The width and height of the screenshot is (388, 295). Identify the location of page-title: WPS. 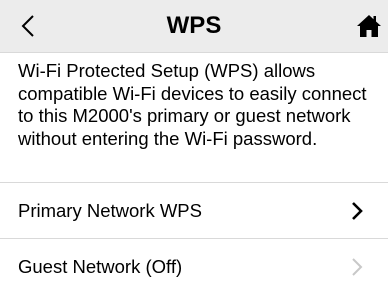
(194, 25).